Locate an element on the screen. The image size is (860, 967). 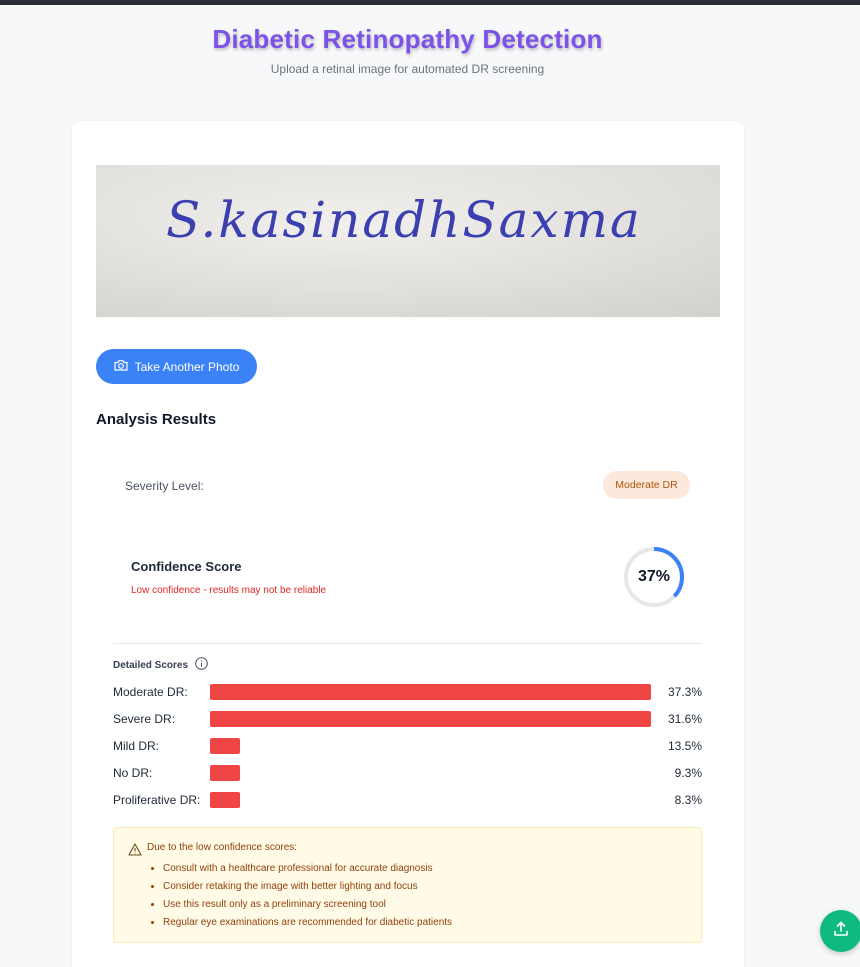
severity-label: Severity Level: is located at coordinates (164, 486).